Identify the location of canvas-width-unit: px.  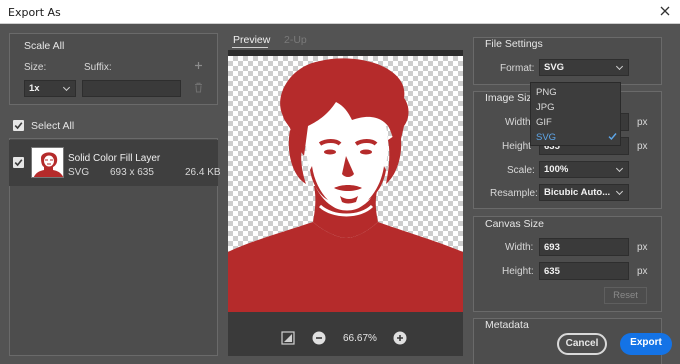
(642, 247).